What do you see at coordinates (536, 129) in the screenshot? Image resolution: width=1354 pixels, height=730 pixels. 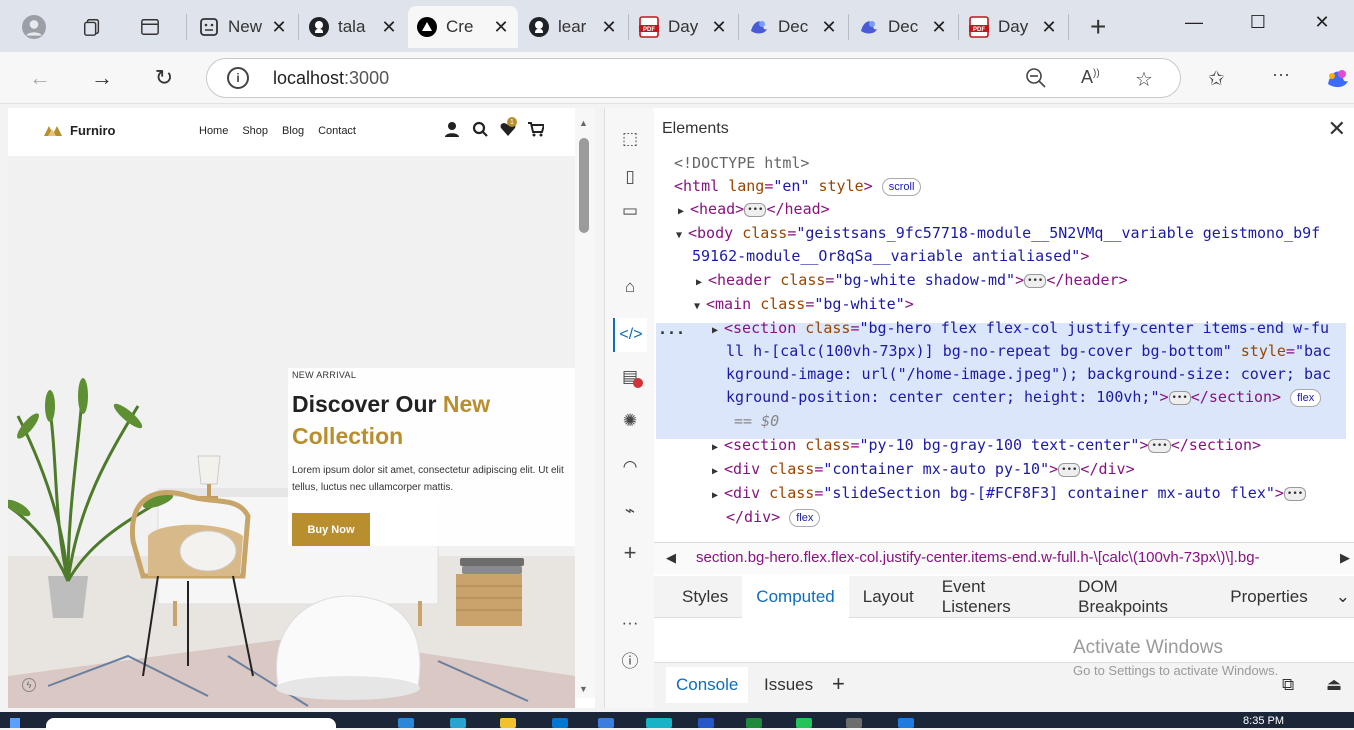 I see `cart-icon` at bounding box center [536, 129].